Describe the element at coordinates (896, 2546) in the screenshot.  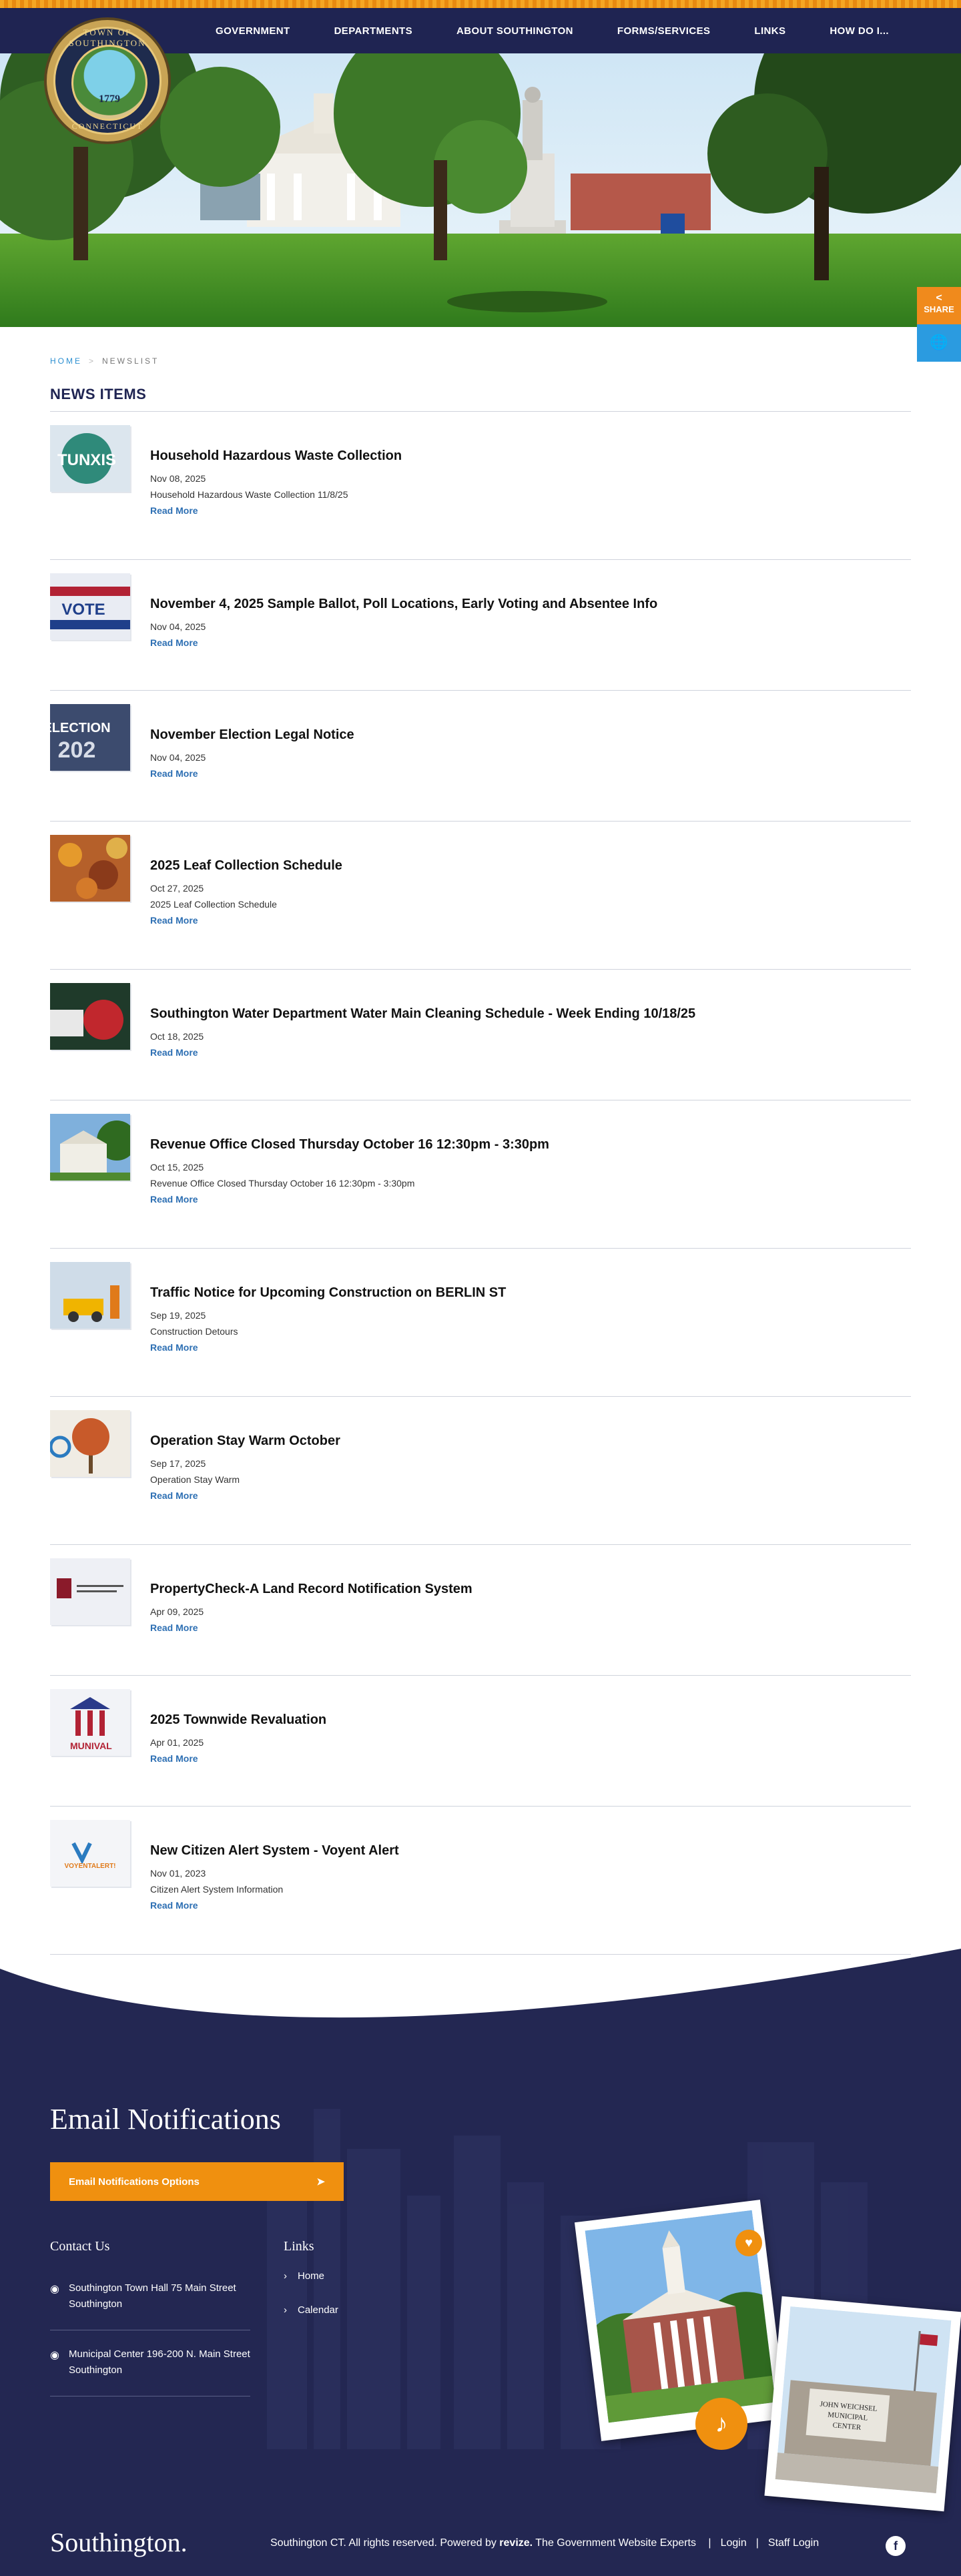
I see `facebook-icon: f` at that location.